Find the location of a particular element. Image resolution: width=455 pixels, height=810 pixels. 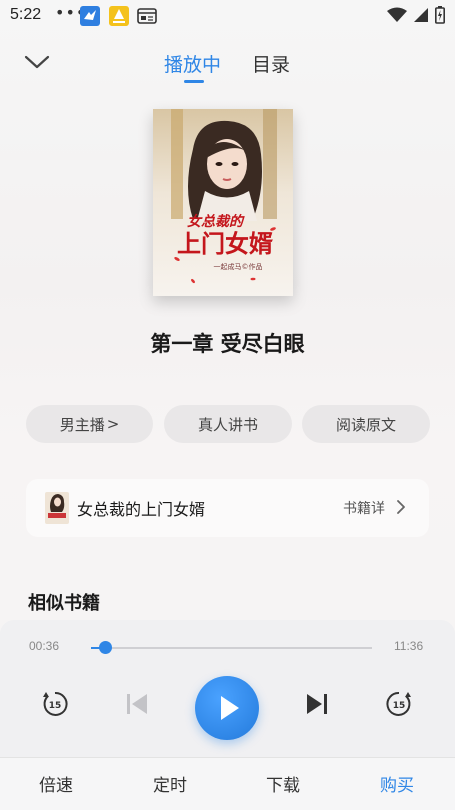

skip-previous-icon is located at coordinates (137, 704).